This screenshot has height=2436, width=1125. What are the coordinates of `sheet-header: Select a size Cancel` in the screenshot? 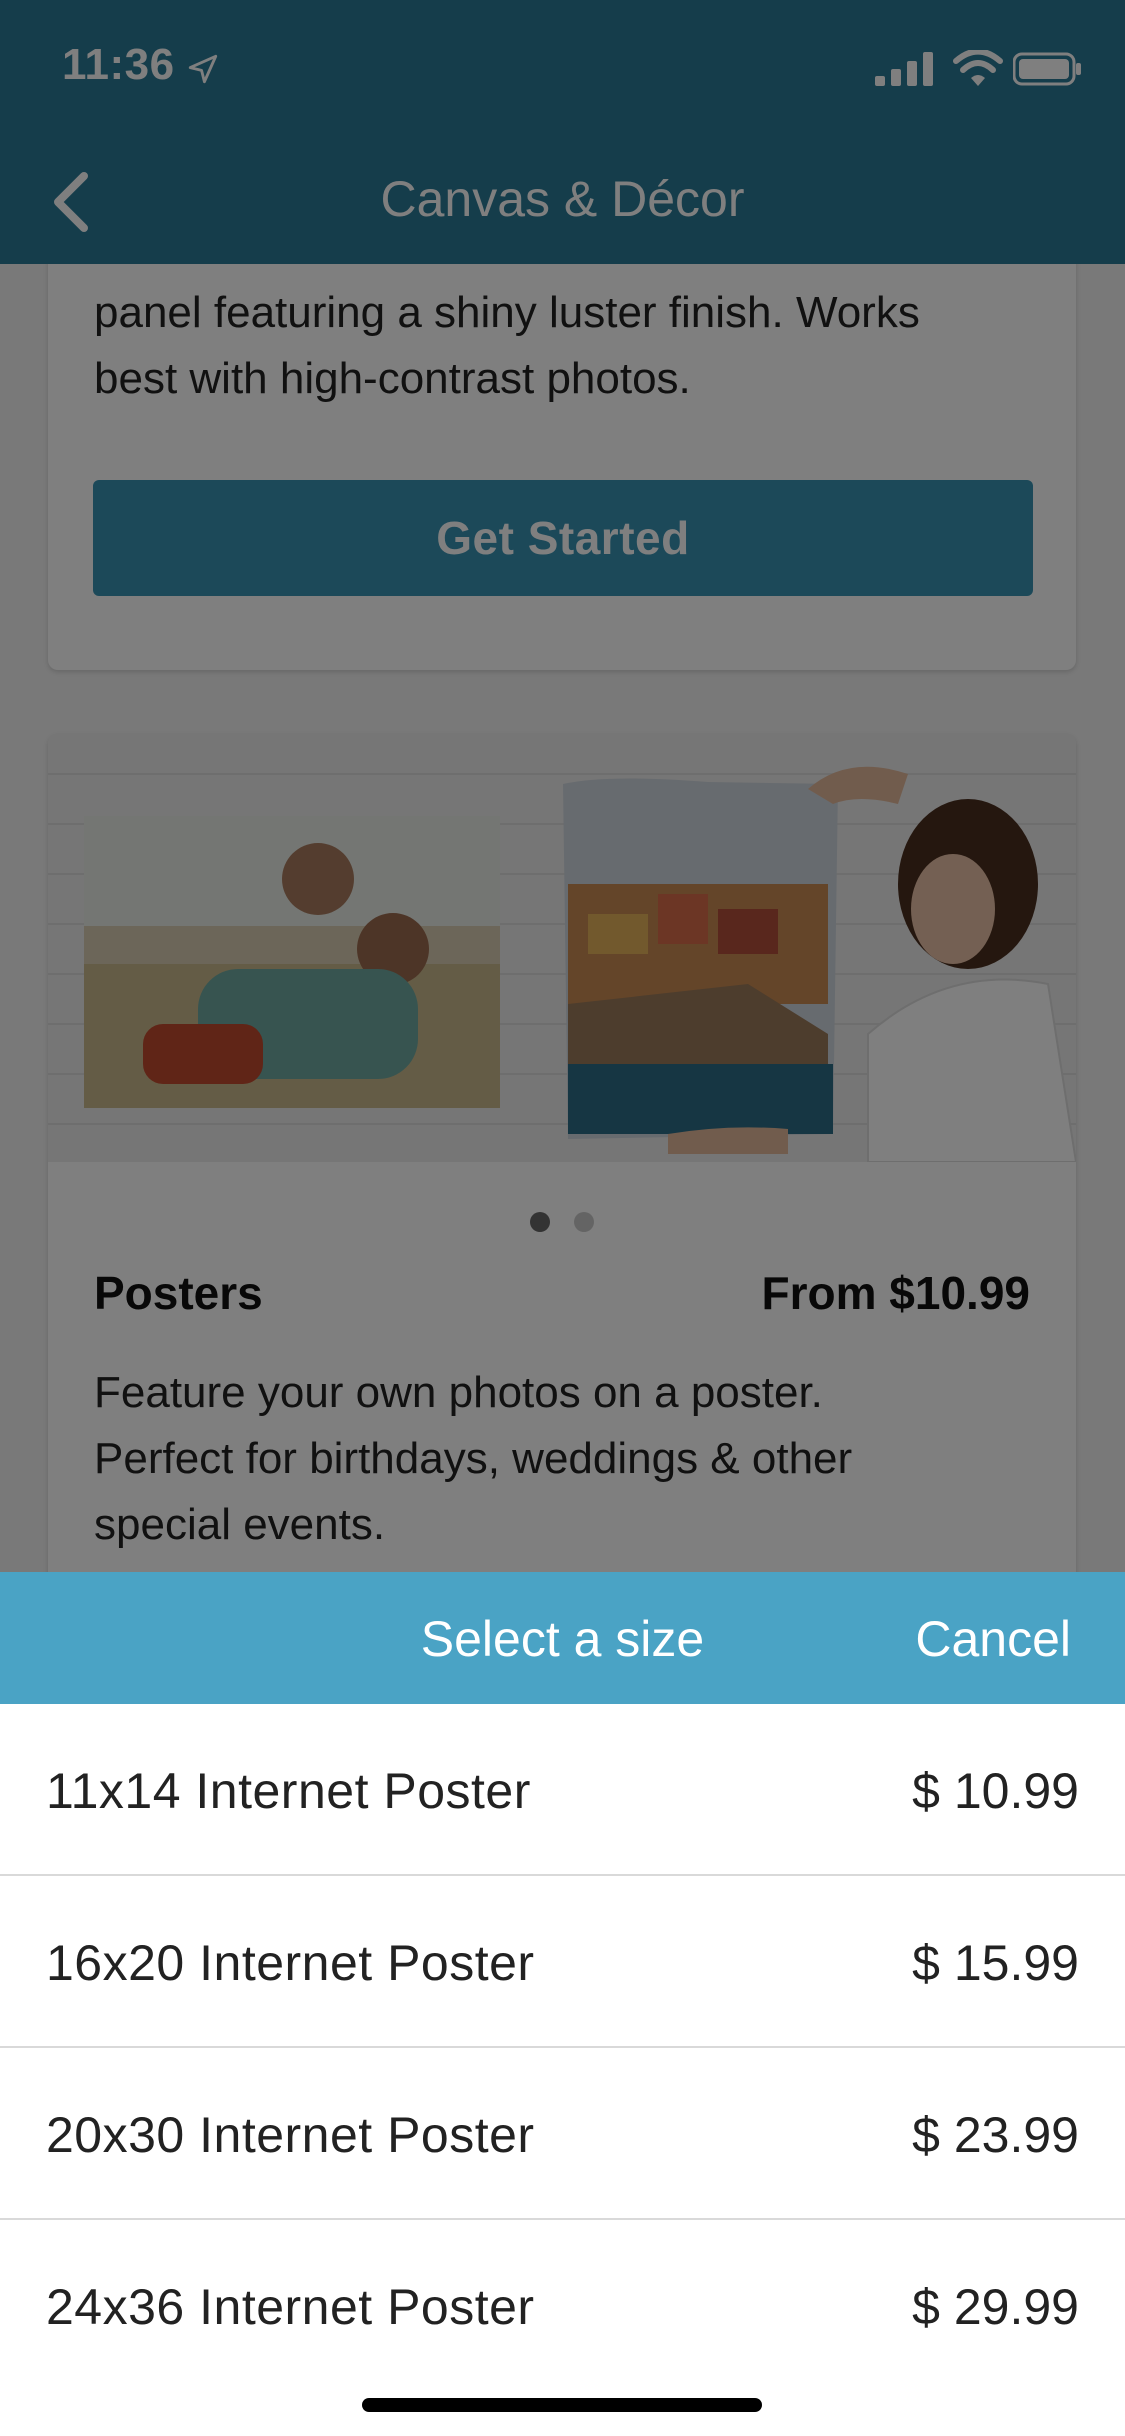 It's located at (562, 1638).